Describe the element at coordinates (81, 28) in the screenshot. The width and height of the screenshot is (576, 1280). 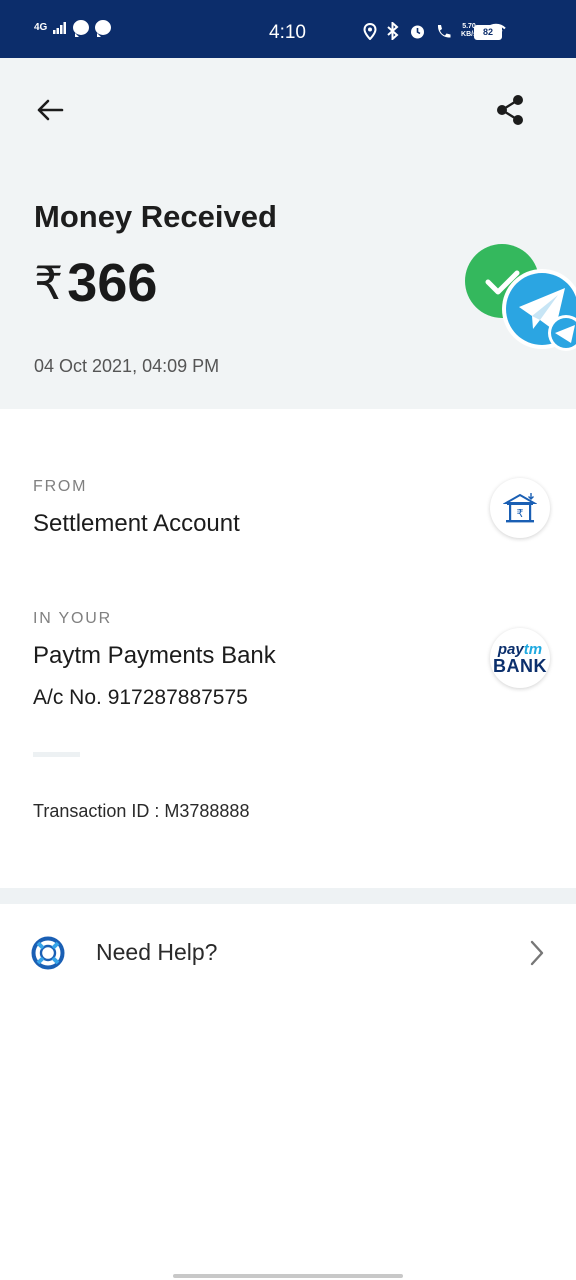
I see `message-bubble-icon` at that location.